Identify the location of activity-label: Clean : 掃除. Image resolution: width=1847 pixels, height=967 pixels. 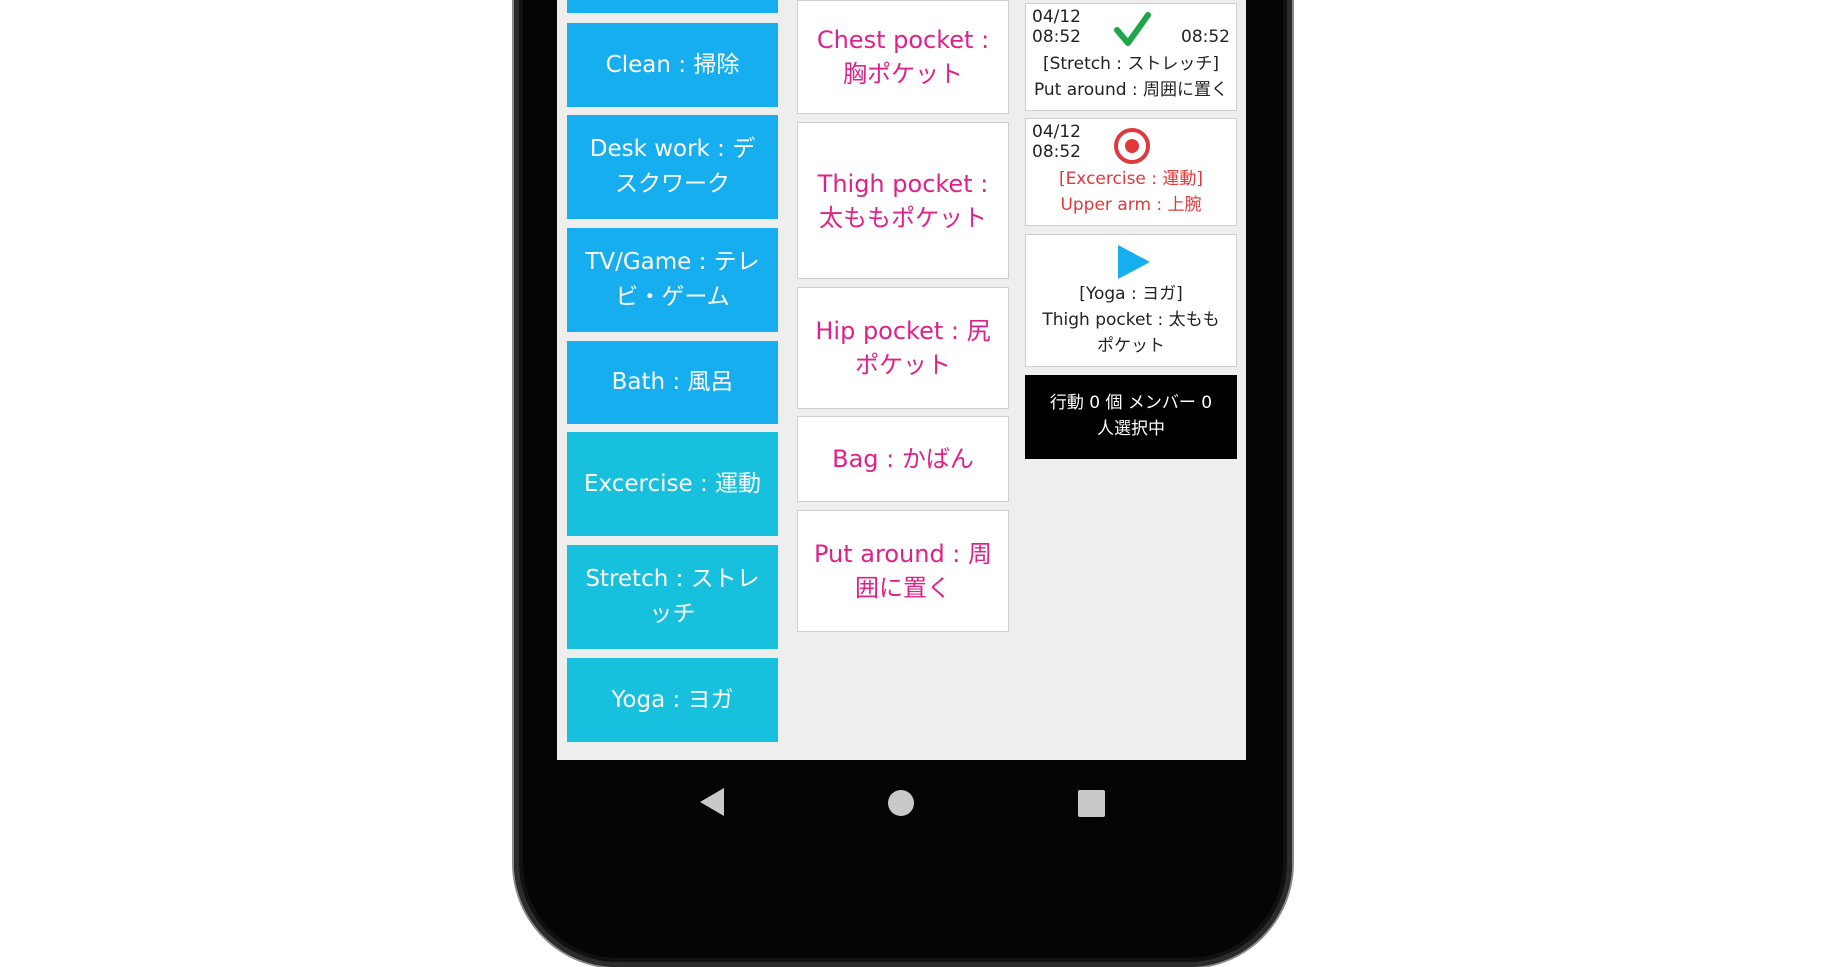
(672, 64).